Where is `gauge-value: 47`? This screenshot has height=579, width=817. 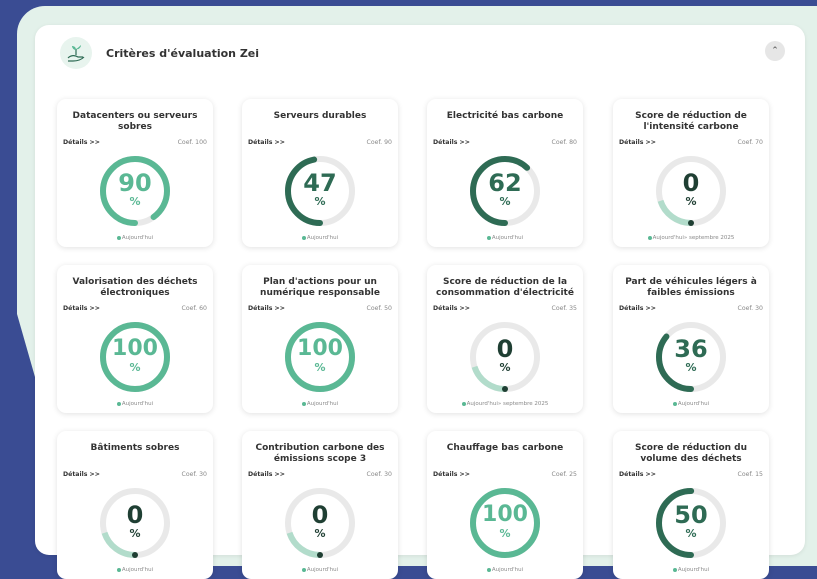 gauge-value: 47 is located at coordinates (320, 183).